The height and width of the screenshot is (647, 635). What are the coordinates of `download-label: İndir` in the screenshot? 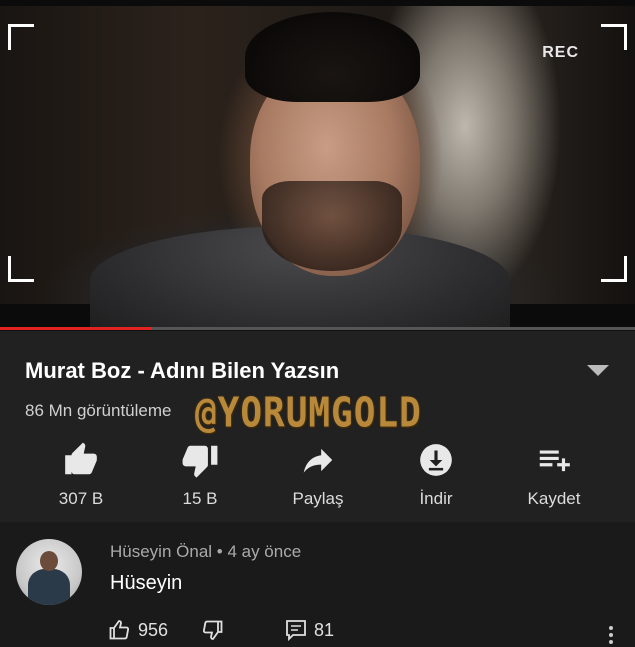 It's located at (436, 498).